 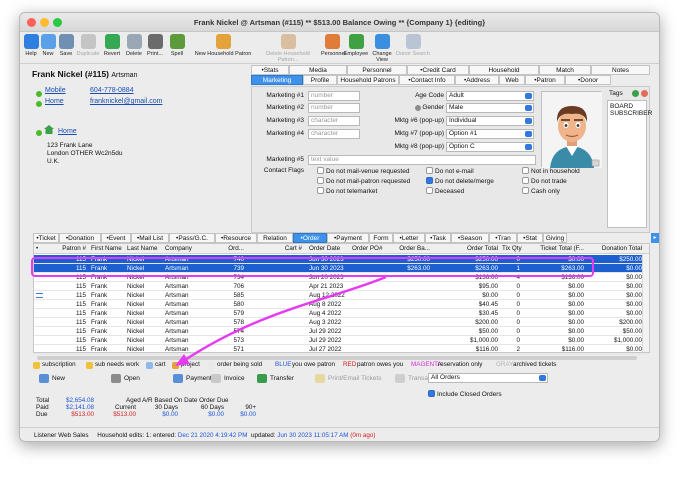 What do you see at coordinates (571, 129) in the screenshot?
I see `patron-photo` at bounding box center [571, 129].